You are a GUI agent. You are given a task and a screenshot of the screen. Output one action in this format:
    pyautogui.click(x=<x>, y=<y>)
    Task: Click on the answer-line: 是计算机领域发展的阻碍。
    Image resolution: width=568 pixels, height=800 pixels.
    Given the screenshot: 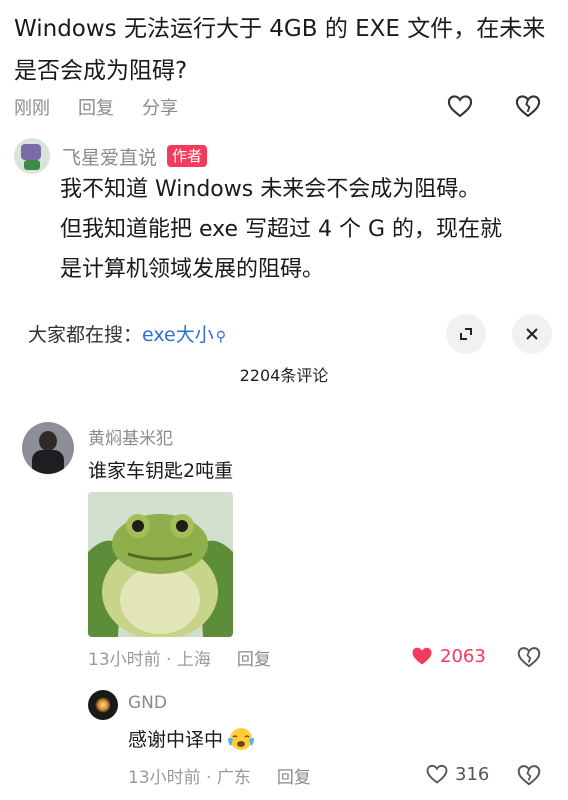 What is the action you would take?
    pyautogui.click(x=192, y=269)
    